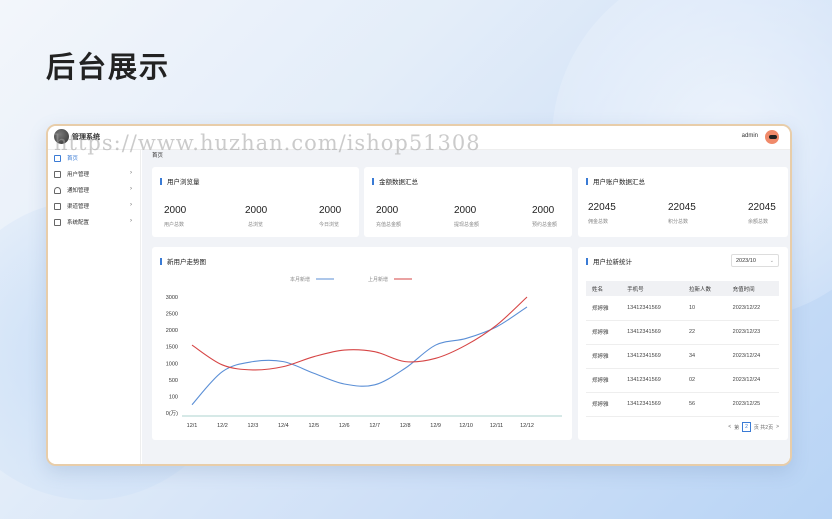 The height and width of the screenshot is (519, 832). What do you see at coordinates (57, 222) in the screenshot?
I see `settings-icon` at bounding box center [57, 222].